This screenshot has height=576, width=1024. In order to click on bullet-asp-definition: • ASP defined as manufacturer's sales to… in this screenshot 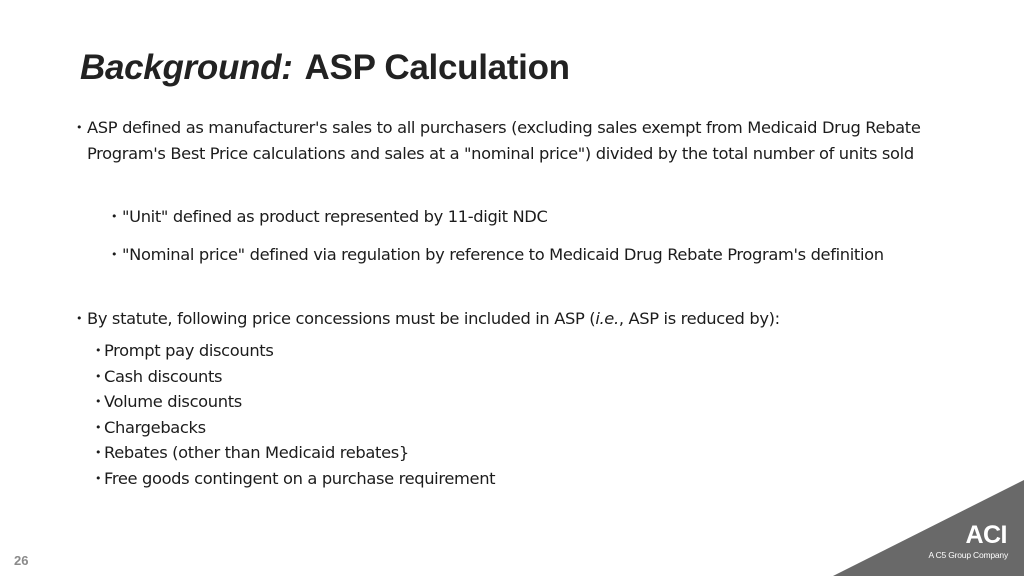, I will do `click(516, 140)`.